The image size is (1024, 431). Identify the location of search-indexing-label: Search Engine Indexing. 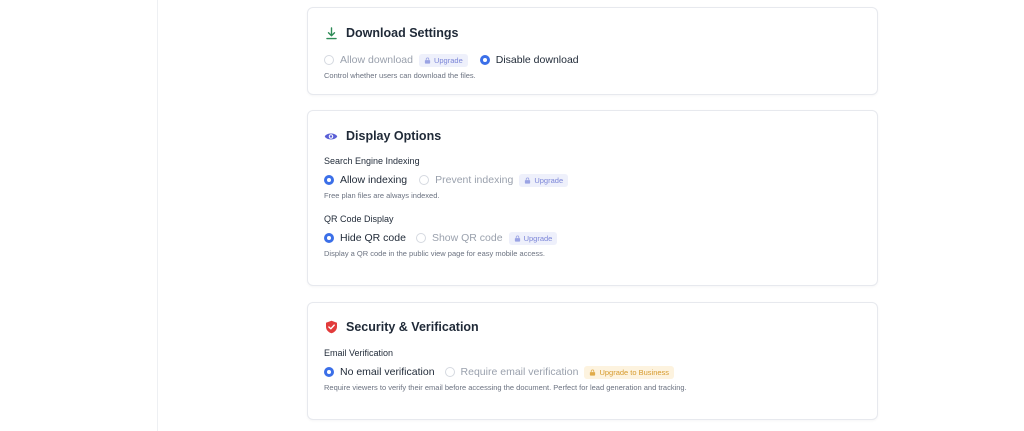
(372, 161).